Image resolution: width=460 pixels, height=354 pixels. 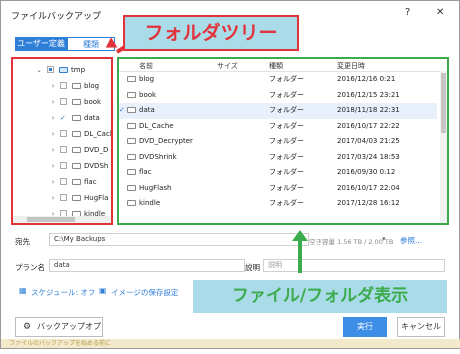 I want to click on tree-item-label: data, so click(x=92, y=118).